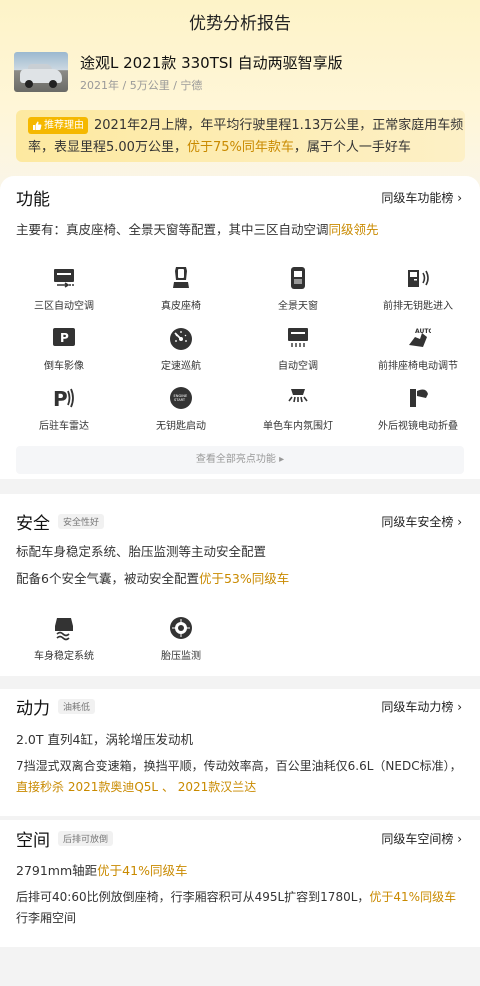 Image resolution: width=480 pixels, height=986 pixels. I want to click on safety-feature-item: 胎压监测, so click(181, 638).